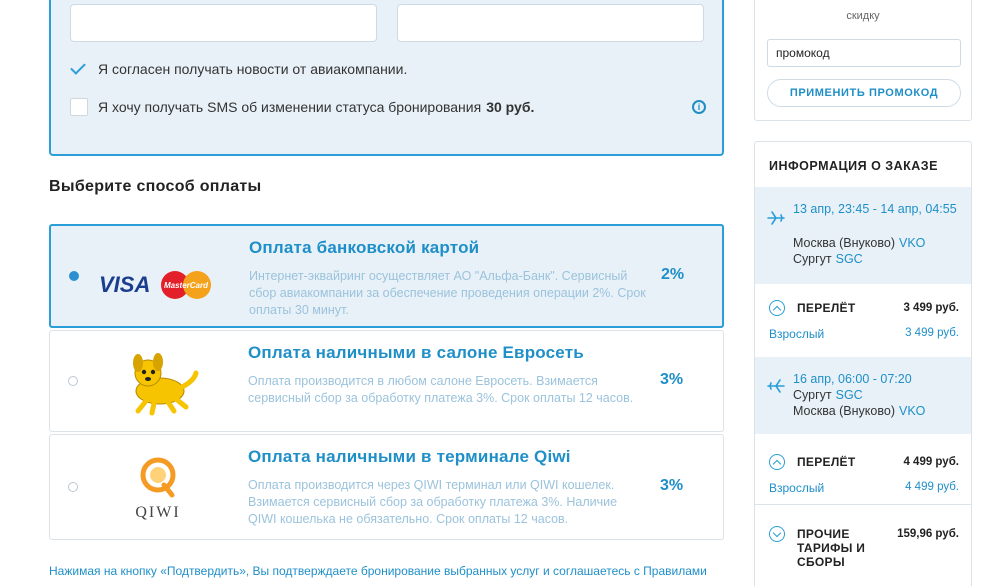 This screenshot has height=586, width=1000. I want to click on visa-logo-text: VISA, so click(124, 284).